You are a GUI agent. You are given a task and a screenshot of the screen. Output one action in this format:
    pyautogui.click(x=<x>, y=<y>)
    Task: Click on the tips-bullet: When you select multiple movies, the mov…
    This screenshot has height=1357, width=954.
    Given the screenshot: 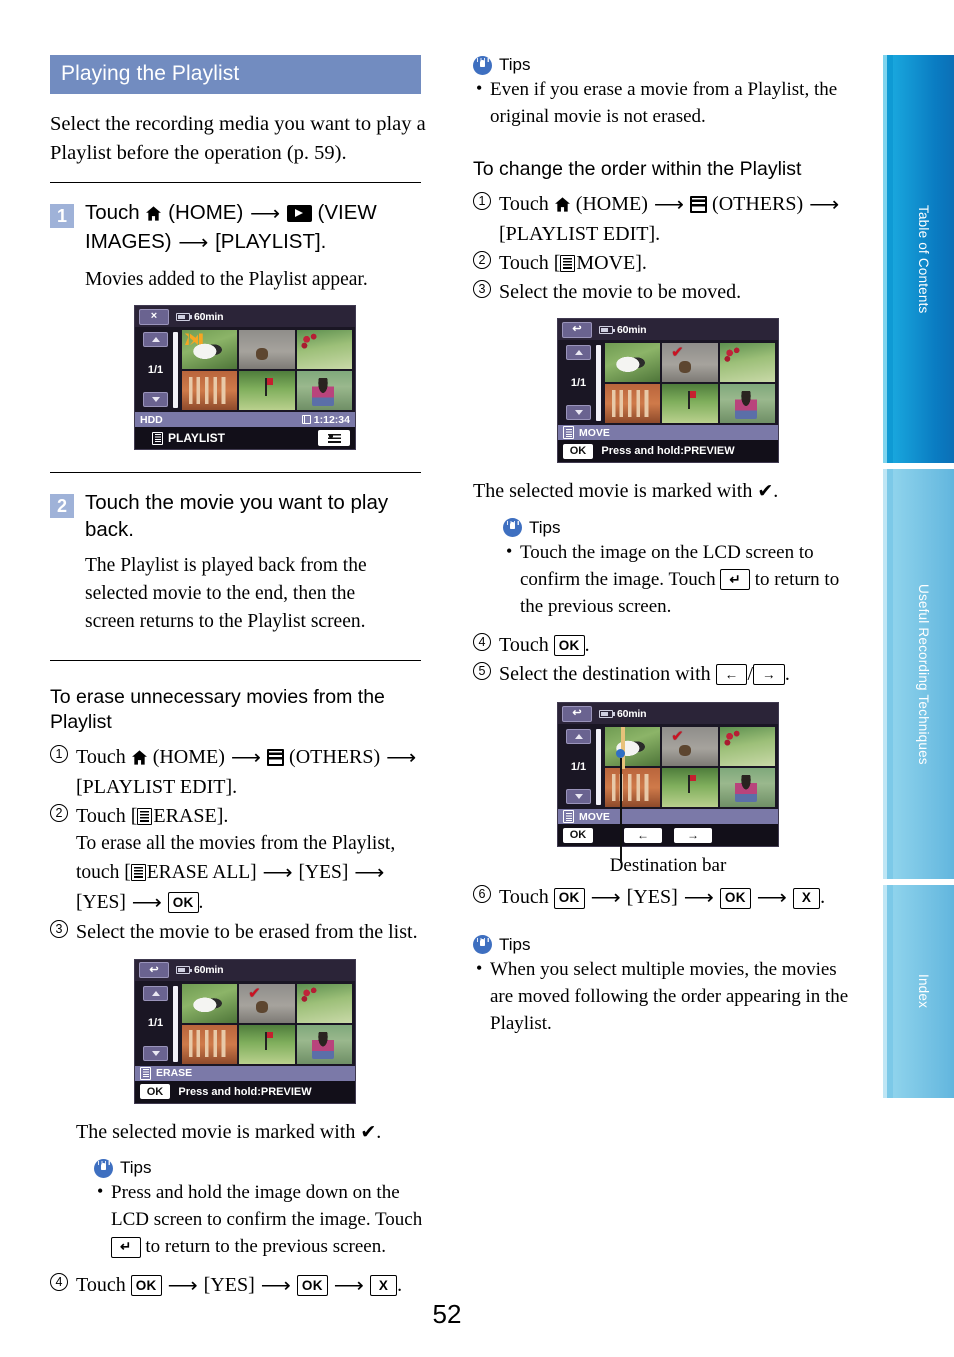 What is the action you would take?
    pyautogui.click(x=668, y=997)
    